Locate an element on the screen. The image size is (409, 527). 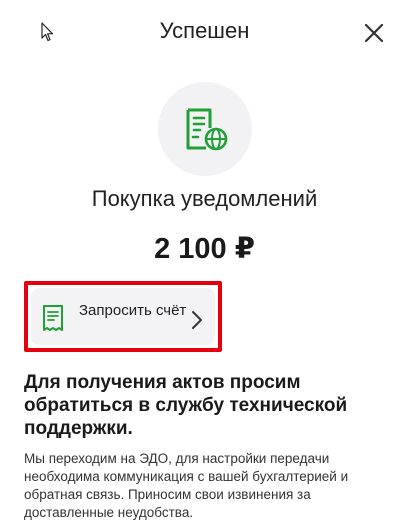
receipt-icon is located at coordinates (53, 318).